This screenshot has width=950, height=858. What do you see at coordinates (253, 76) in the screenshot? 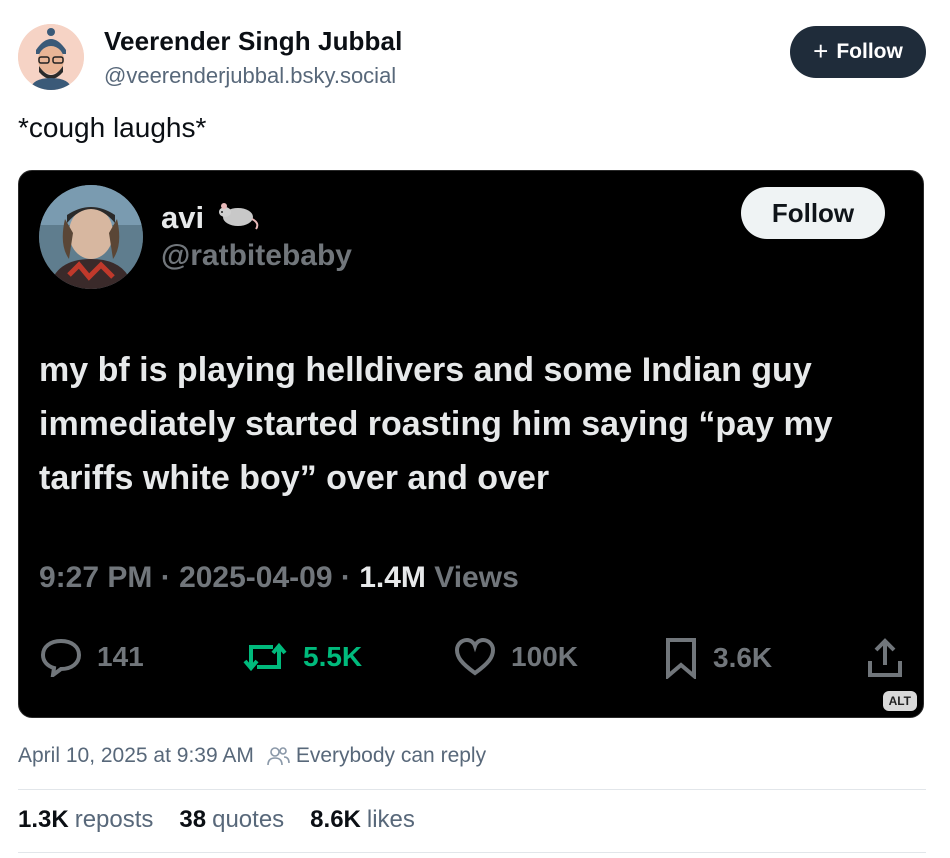
I see `author-handle: @veerenderjubbal.bsky.social` at bounding box center [253, 76].